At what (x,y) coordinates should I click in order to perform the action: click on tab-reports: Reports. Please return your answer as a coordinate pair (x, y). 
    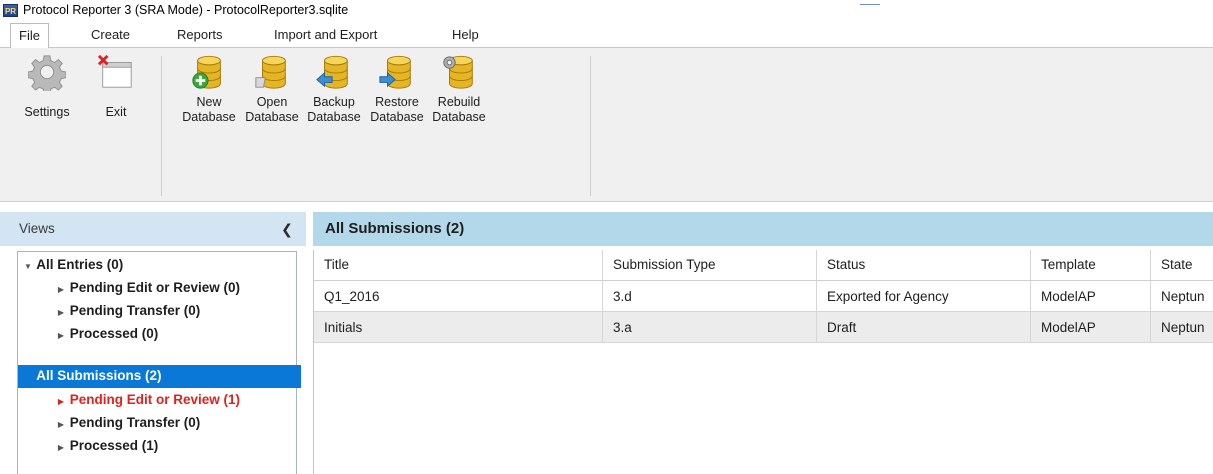
    Looking at the image, I should click on (200, 35).